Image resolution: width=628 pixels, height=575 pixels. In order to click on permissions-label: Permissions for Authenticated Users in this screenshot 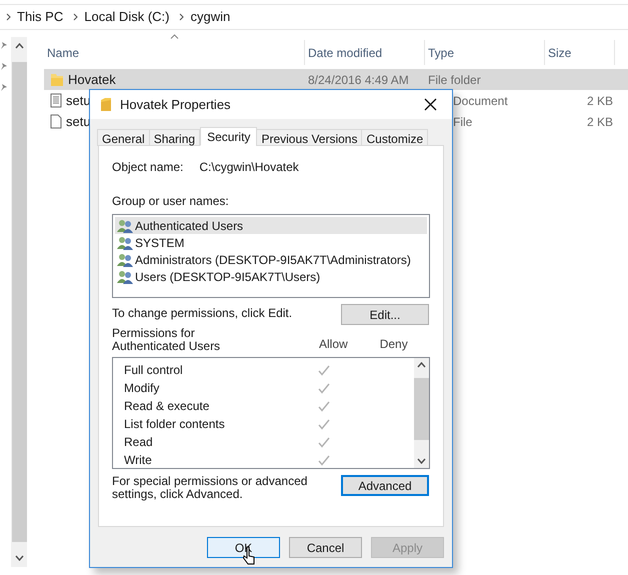, I will do `click(167, 340)`.